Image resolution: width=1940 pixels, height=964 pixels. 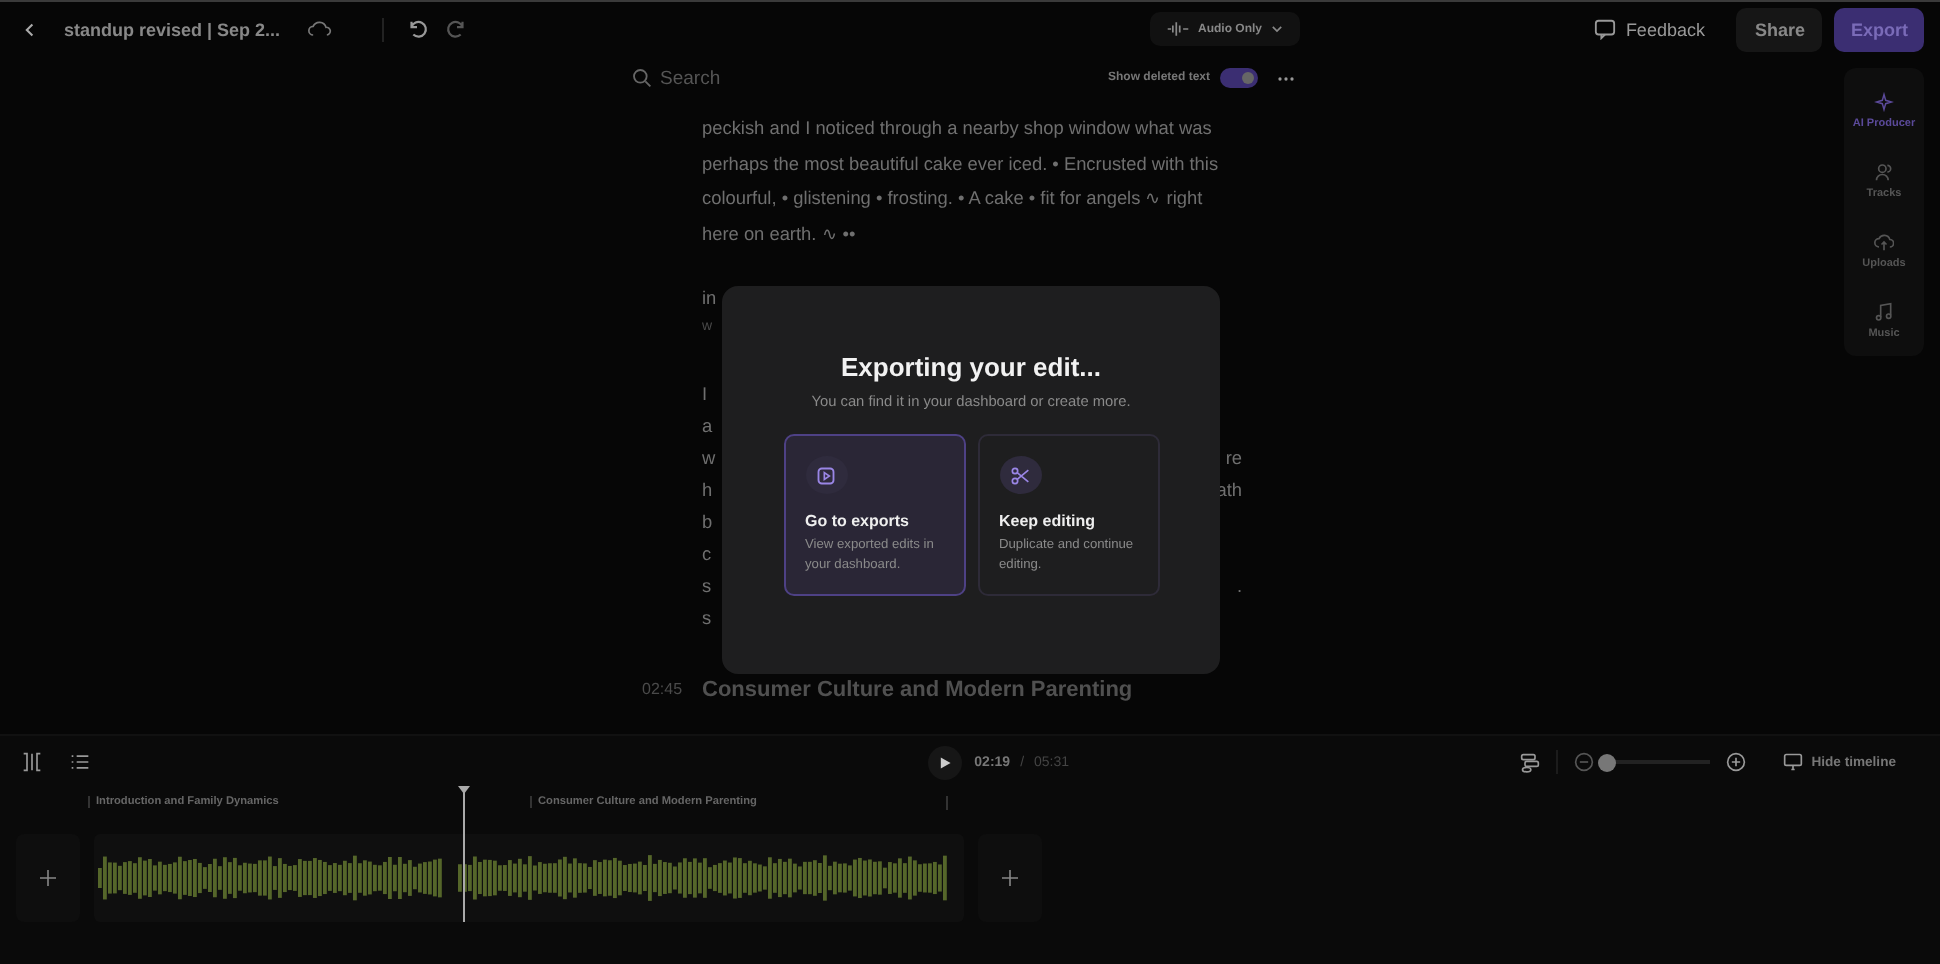 I want to click on play-icon, so click(x=945, y=762).